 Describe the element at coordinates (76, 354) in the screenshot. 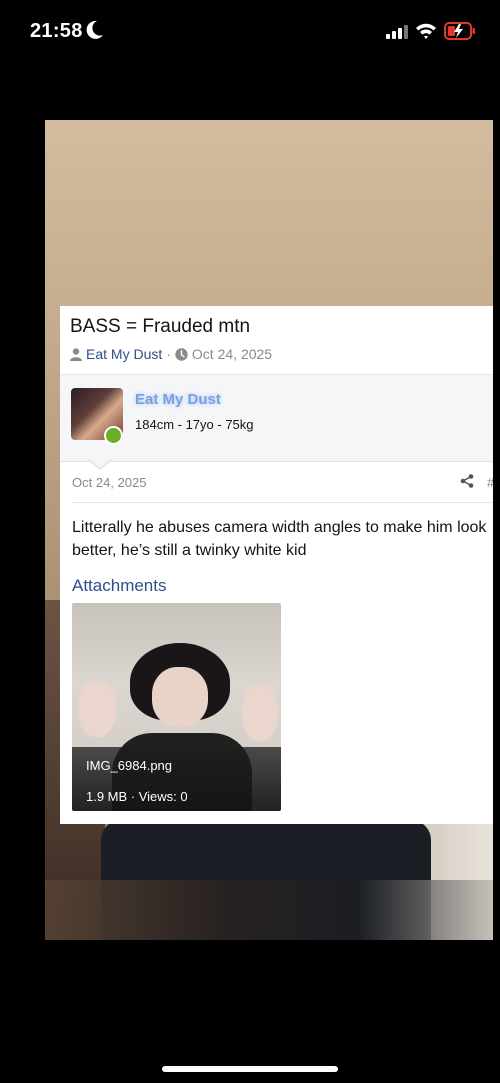

I see `user-icon` at that location.